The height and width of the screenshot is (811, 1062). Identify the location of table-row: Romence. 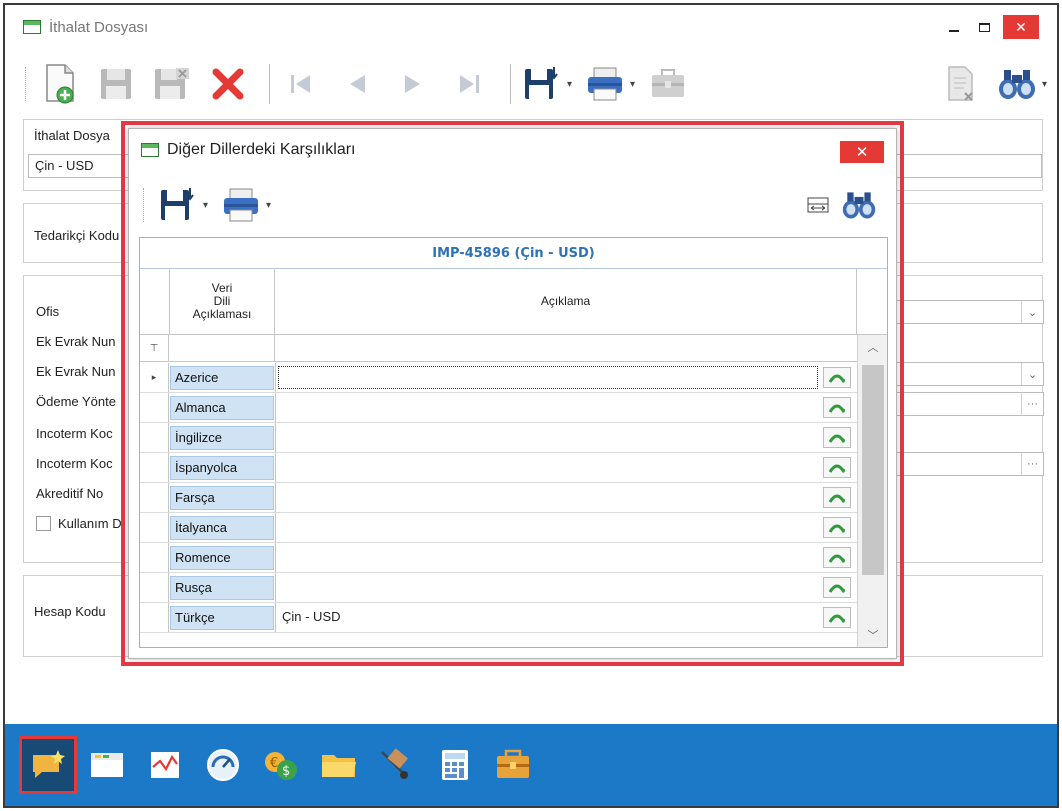
(498, 558).